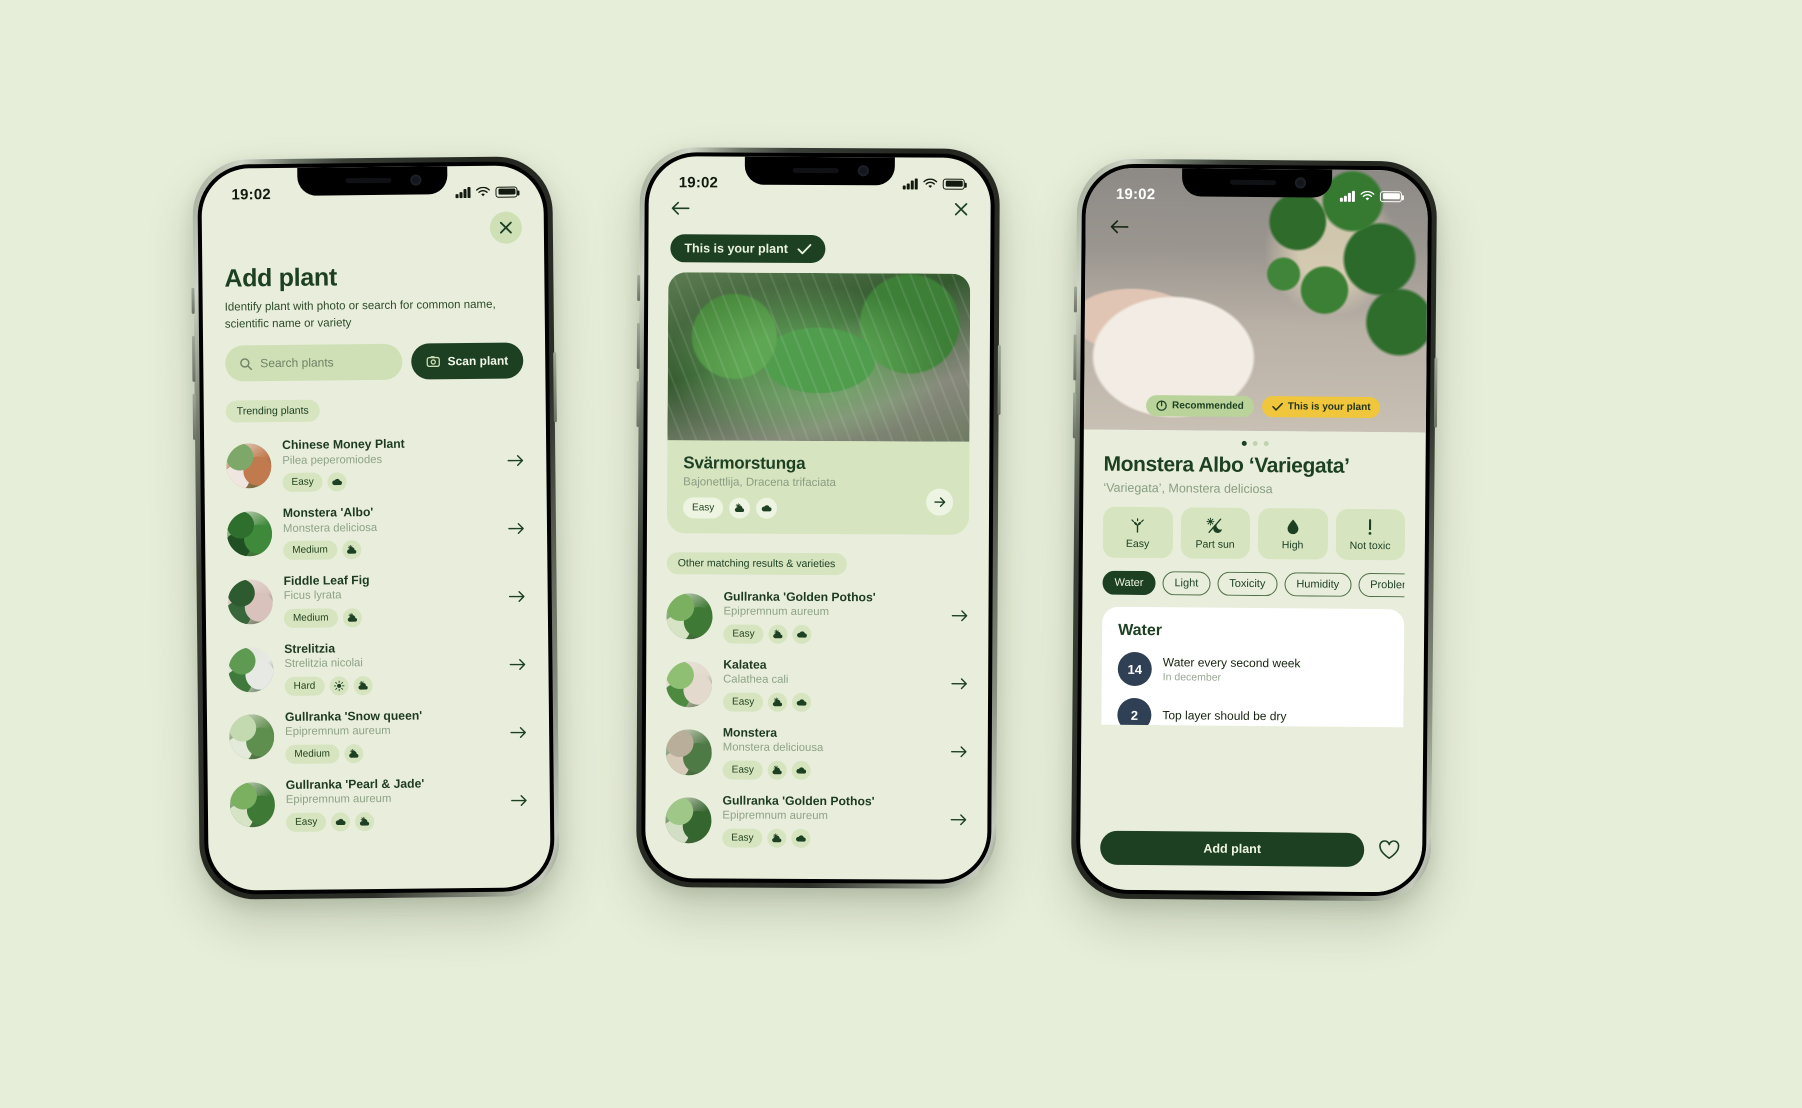 This screenshot has height=1108, width=1802. What do you see at coordinates (310, 618) in the screenshot?
I see `care-level-chip: Medium` at bounding box center [310, 618].